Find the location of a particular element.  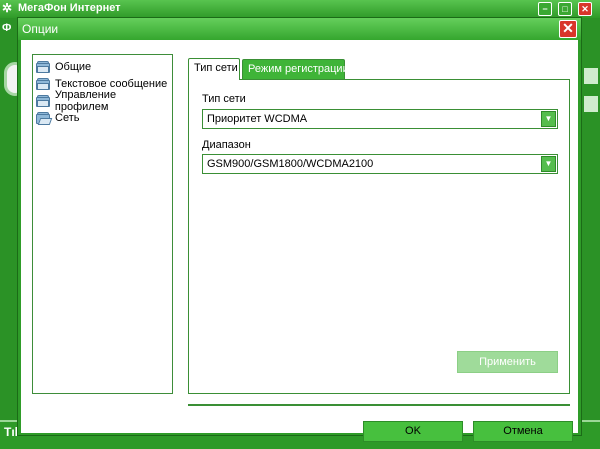

background-left-panel is located at coordinates (9, 244).